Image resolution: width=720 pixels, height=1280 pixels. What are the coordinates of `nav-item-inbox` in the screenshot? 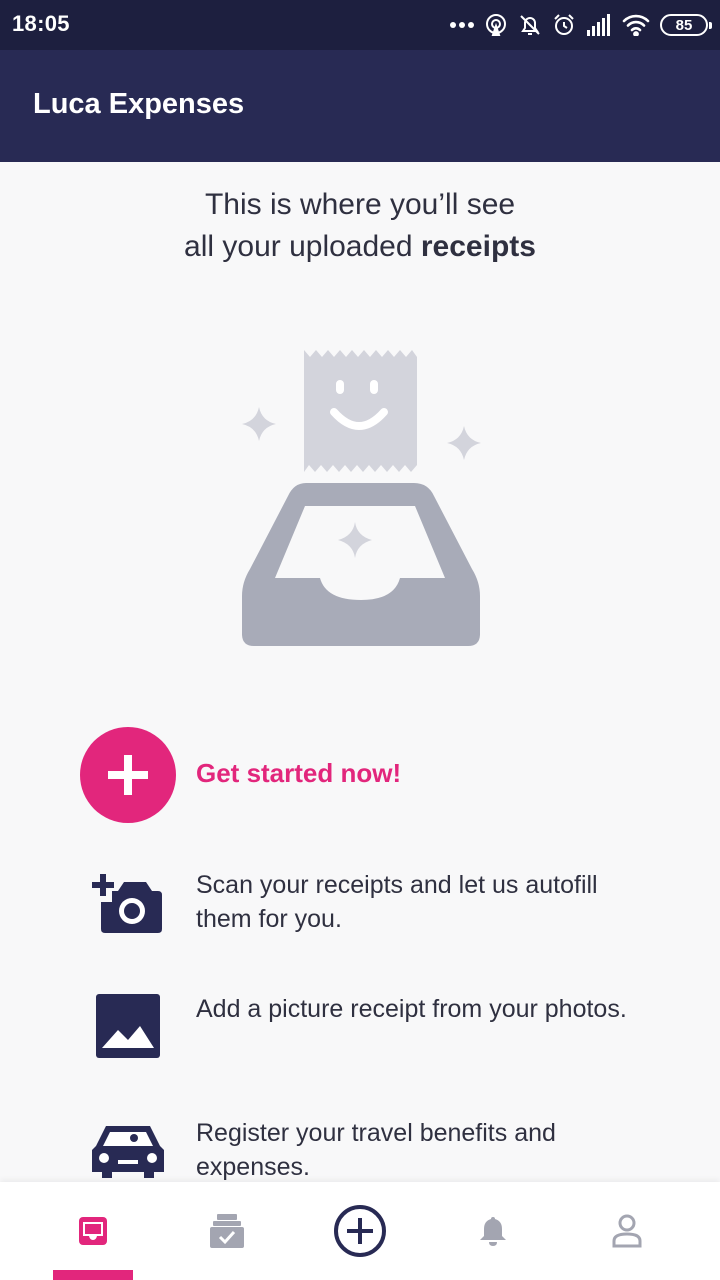 It's located at (93, 1231).